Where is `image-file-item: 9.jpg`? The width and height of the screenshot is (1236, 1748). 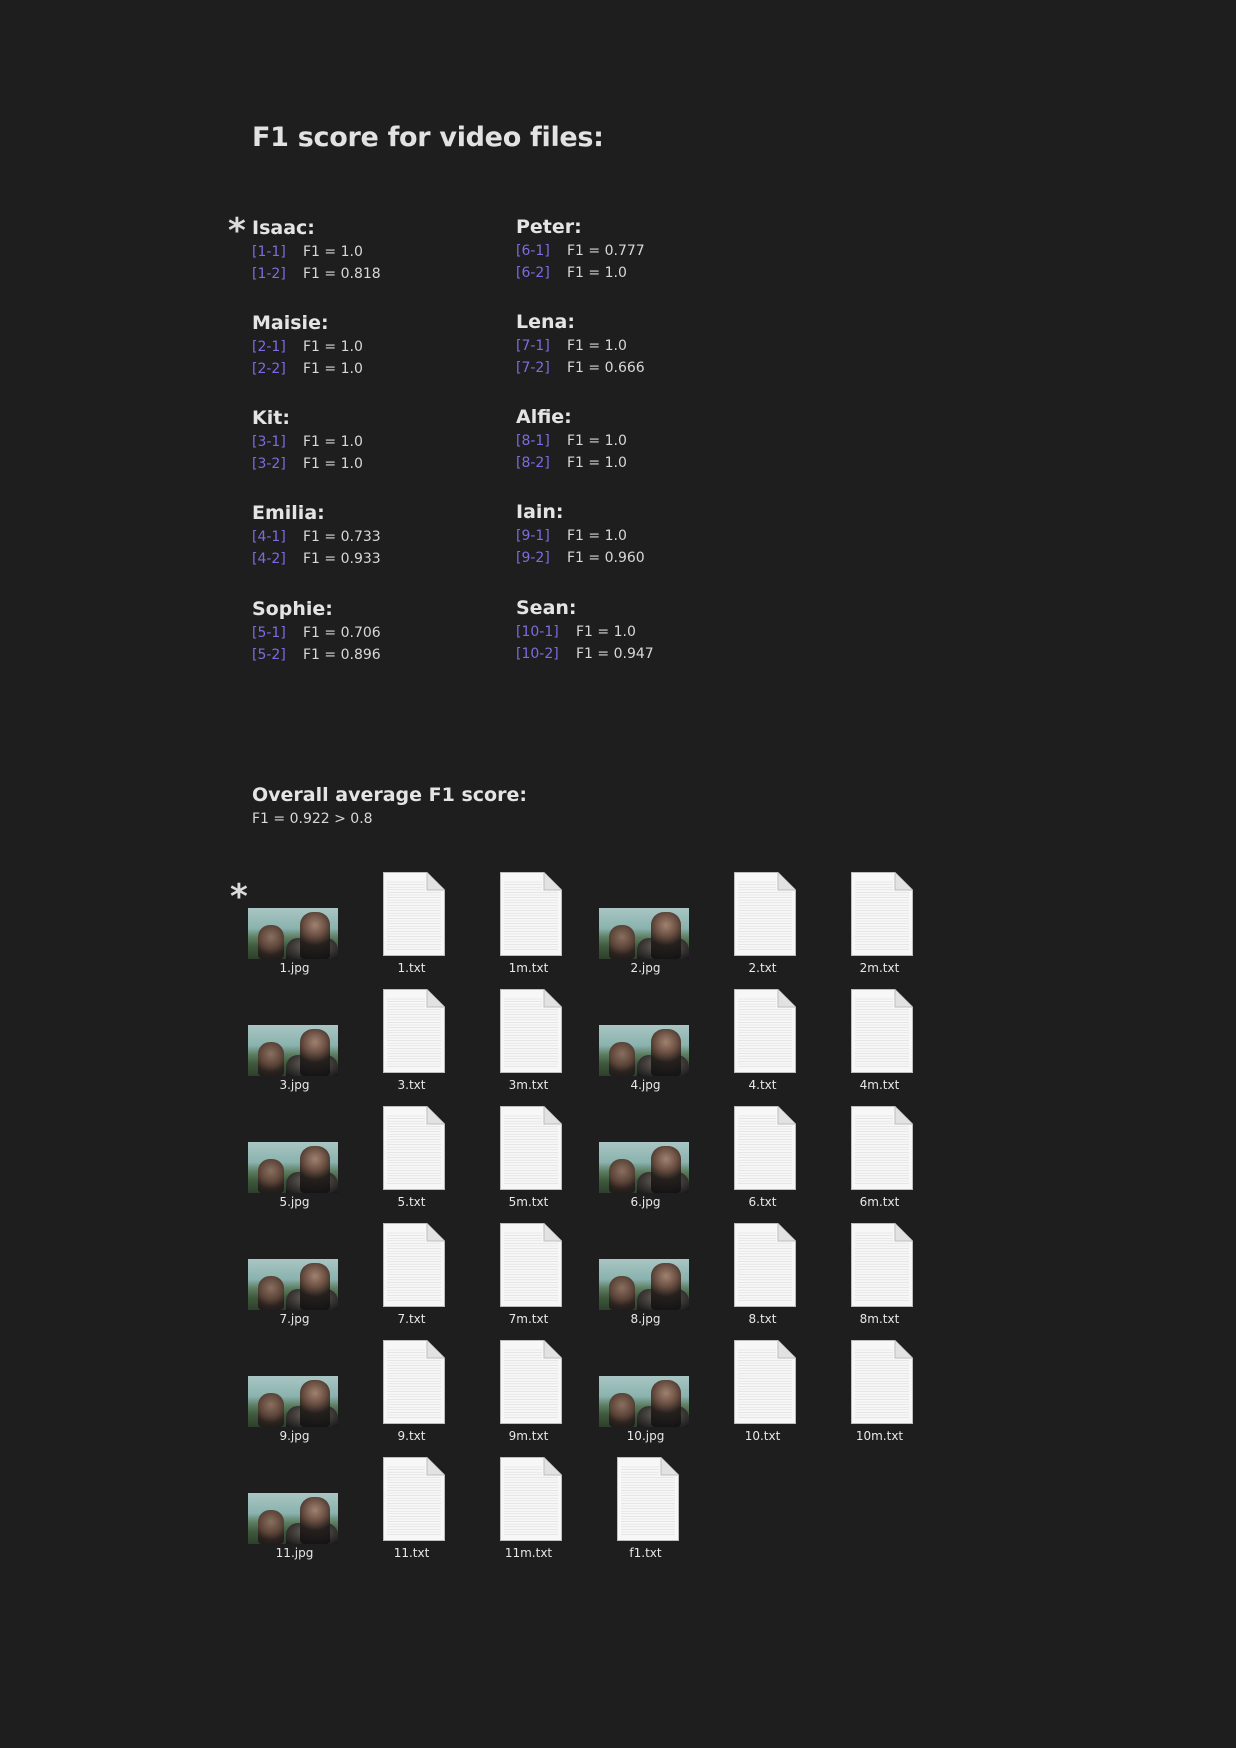
image-file-item: 9.jpg is located at coordinates (294, 1398).